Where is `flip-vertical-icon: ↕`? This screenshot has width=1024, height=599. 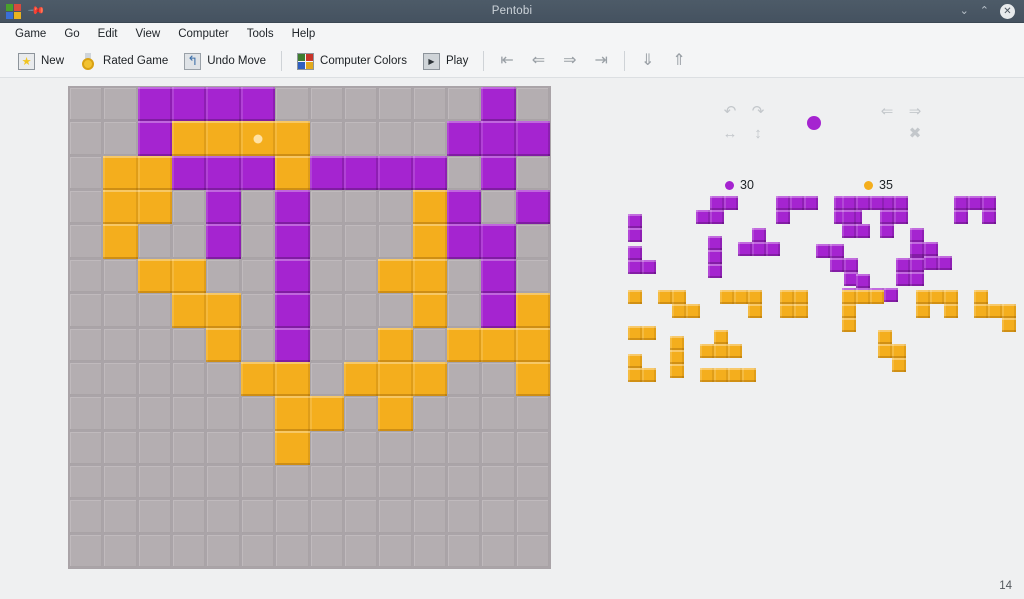 flip-vertical-icon: ↕ is located at coordinates (758, 133).